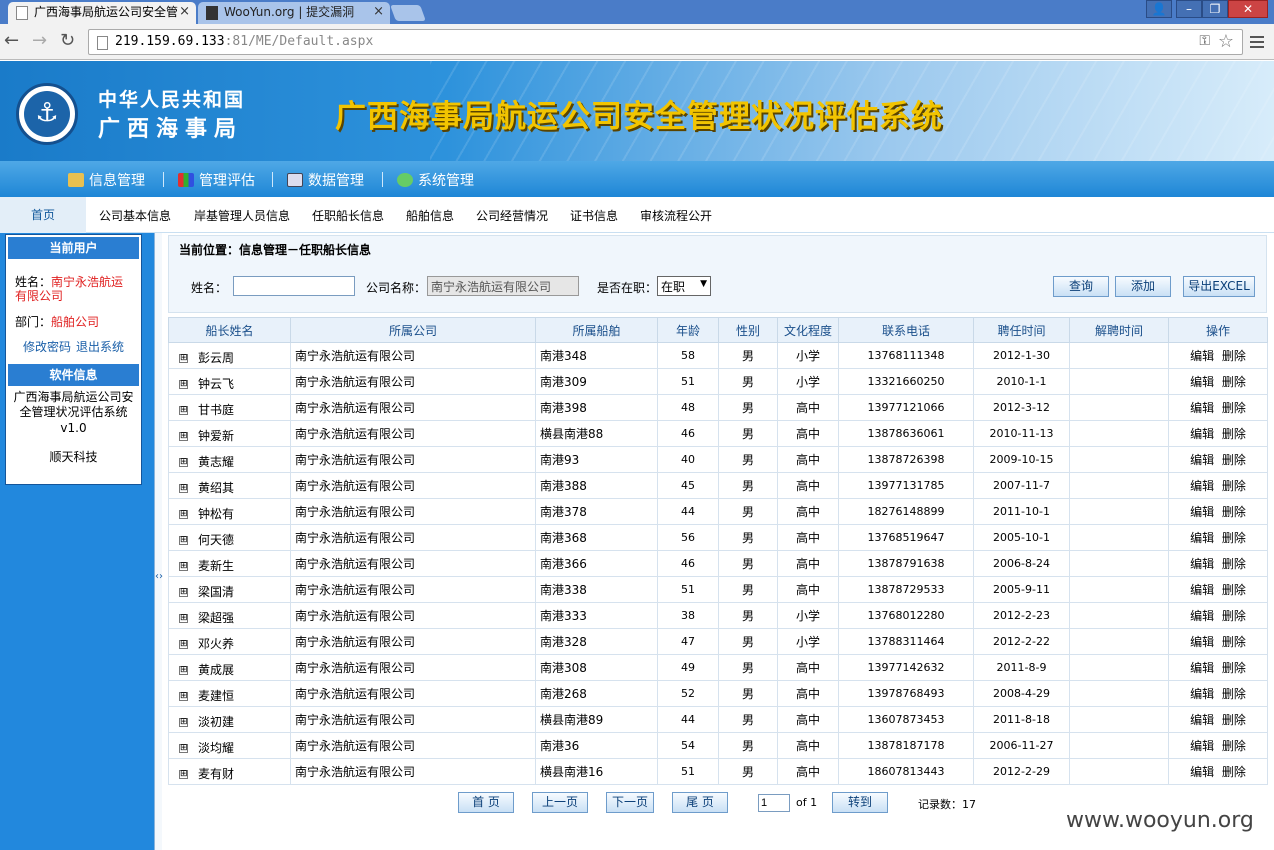  I want to click on sub-nav-shore-staff: 岸基管理人员信息, so click(242, 215).